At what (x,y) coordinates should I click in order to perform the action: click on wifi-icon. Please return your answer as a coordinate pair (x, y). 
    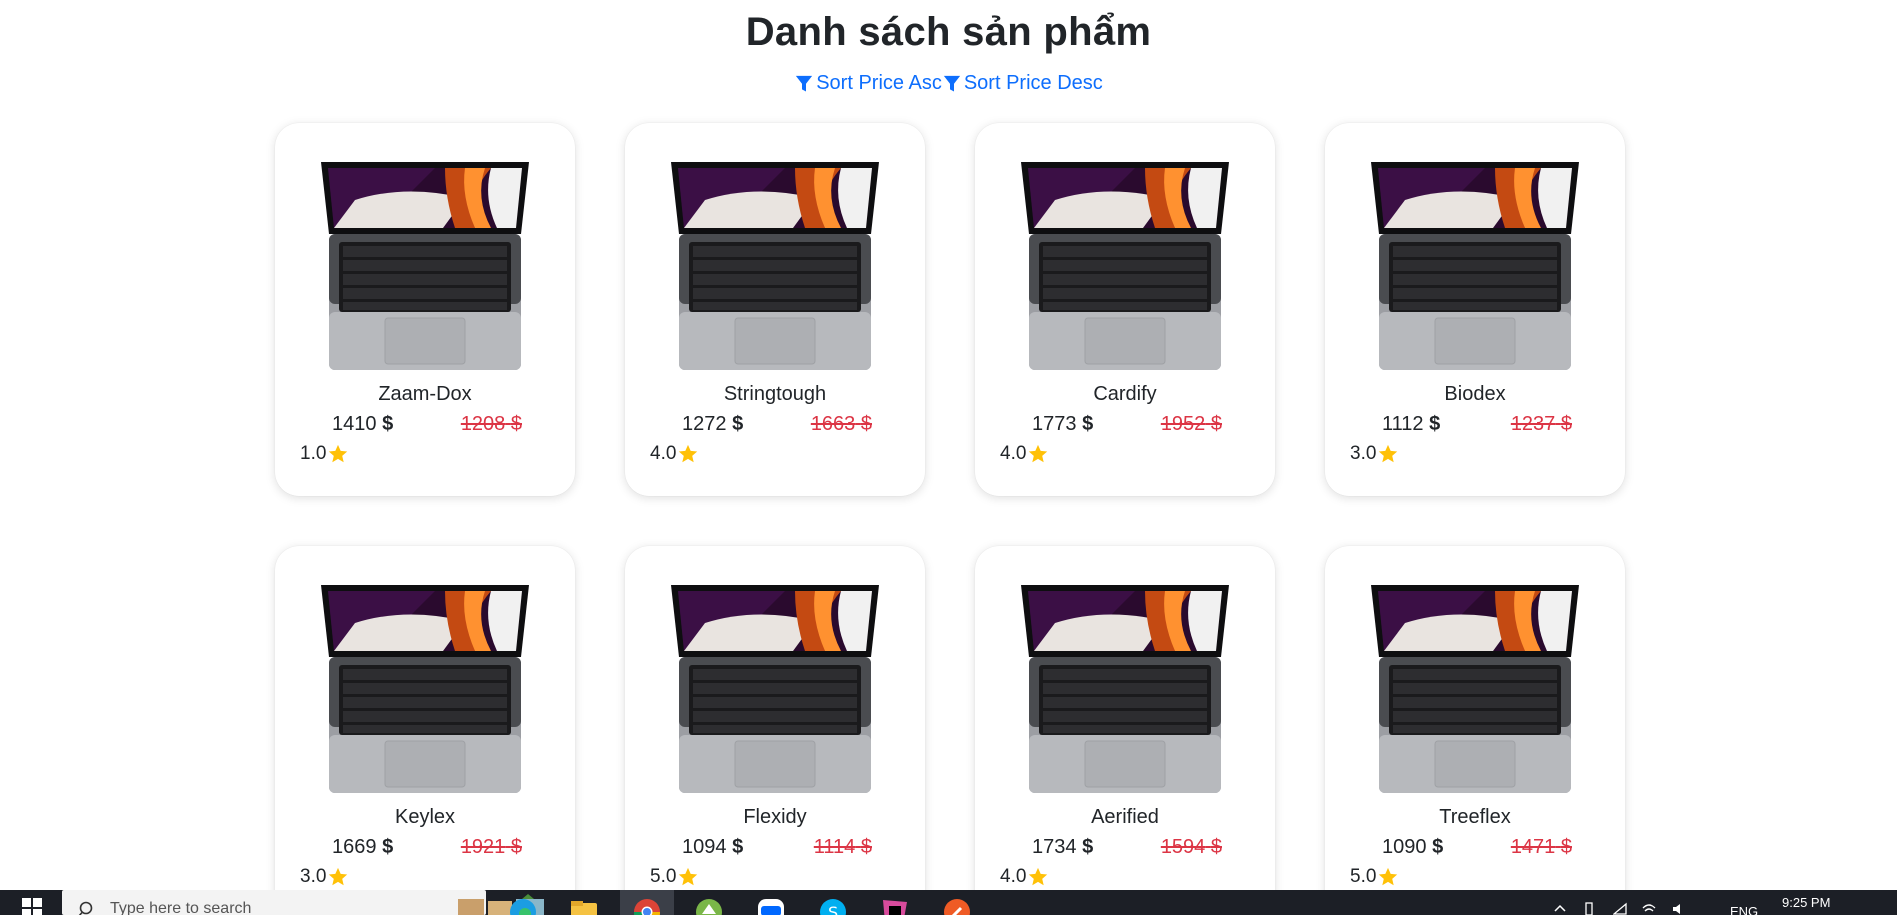
    Looking at the image, I should click on (1649, 908).